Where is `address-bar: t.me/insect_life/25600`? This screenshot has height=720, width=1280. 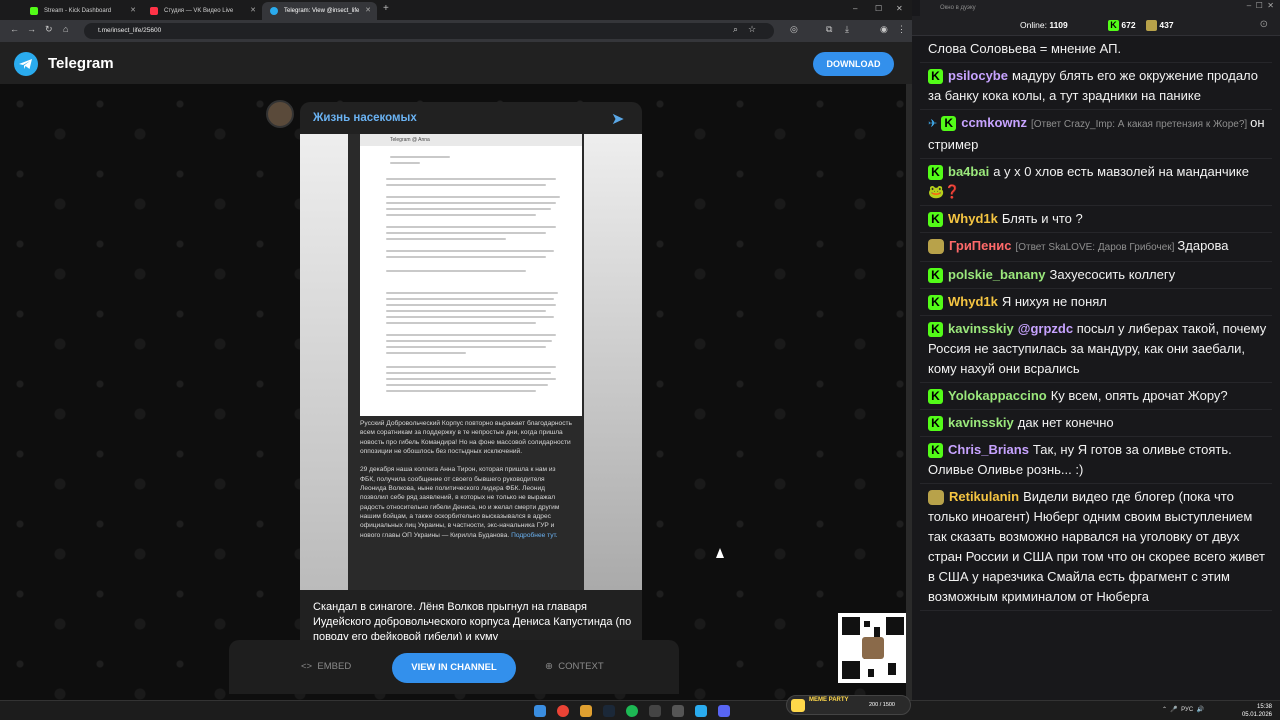 address-bar: t.me/insect_life/25600 is located at coordinates (429, 31).